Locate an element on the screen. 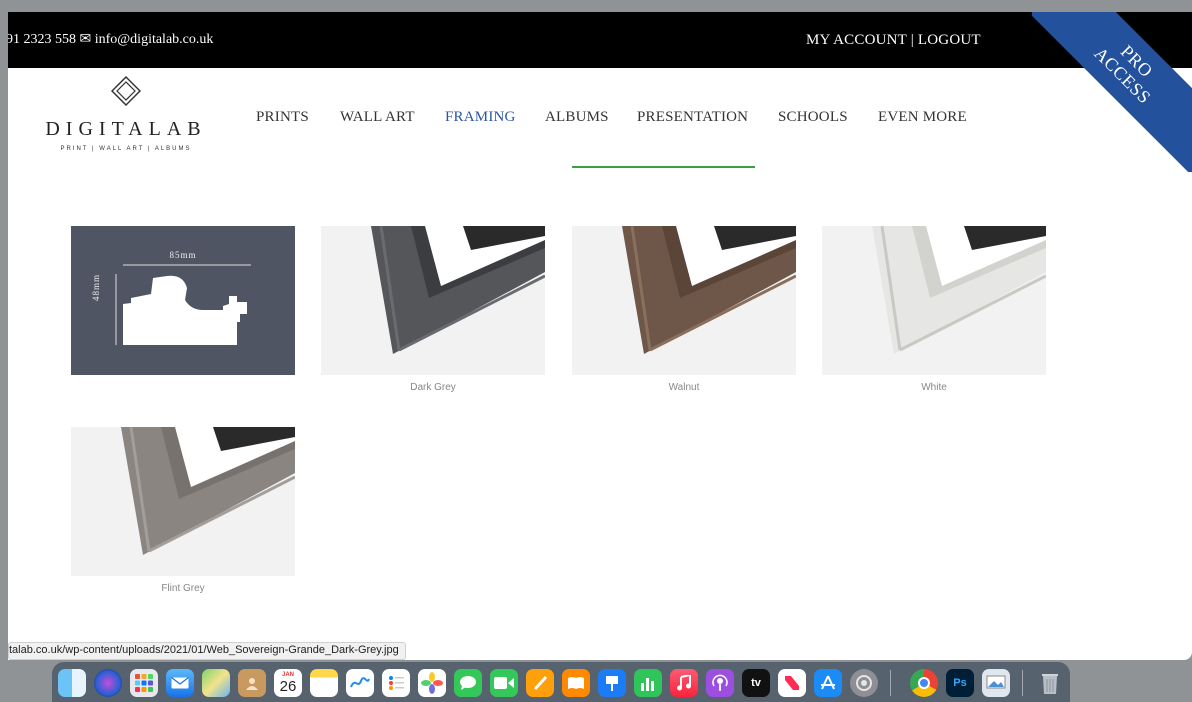  swatch-flint-grey-image is located at coordinates (183, 501).